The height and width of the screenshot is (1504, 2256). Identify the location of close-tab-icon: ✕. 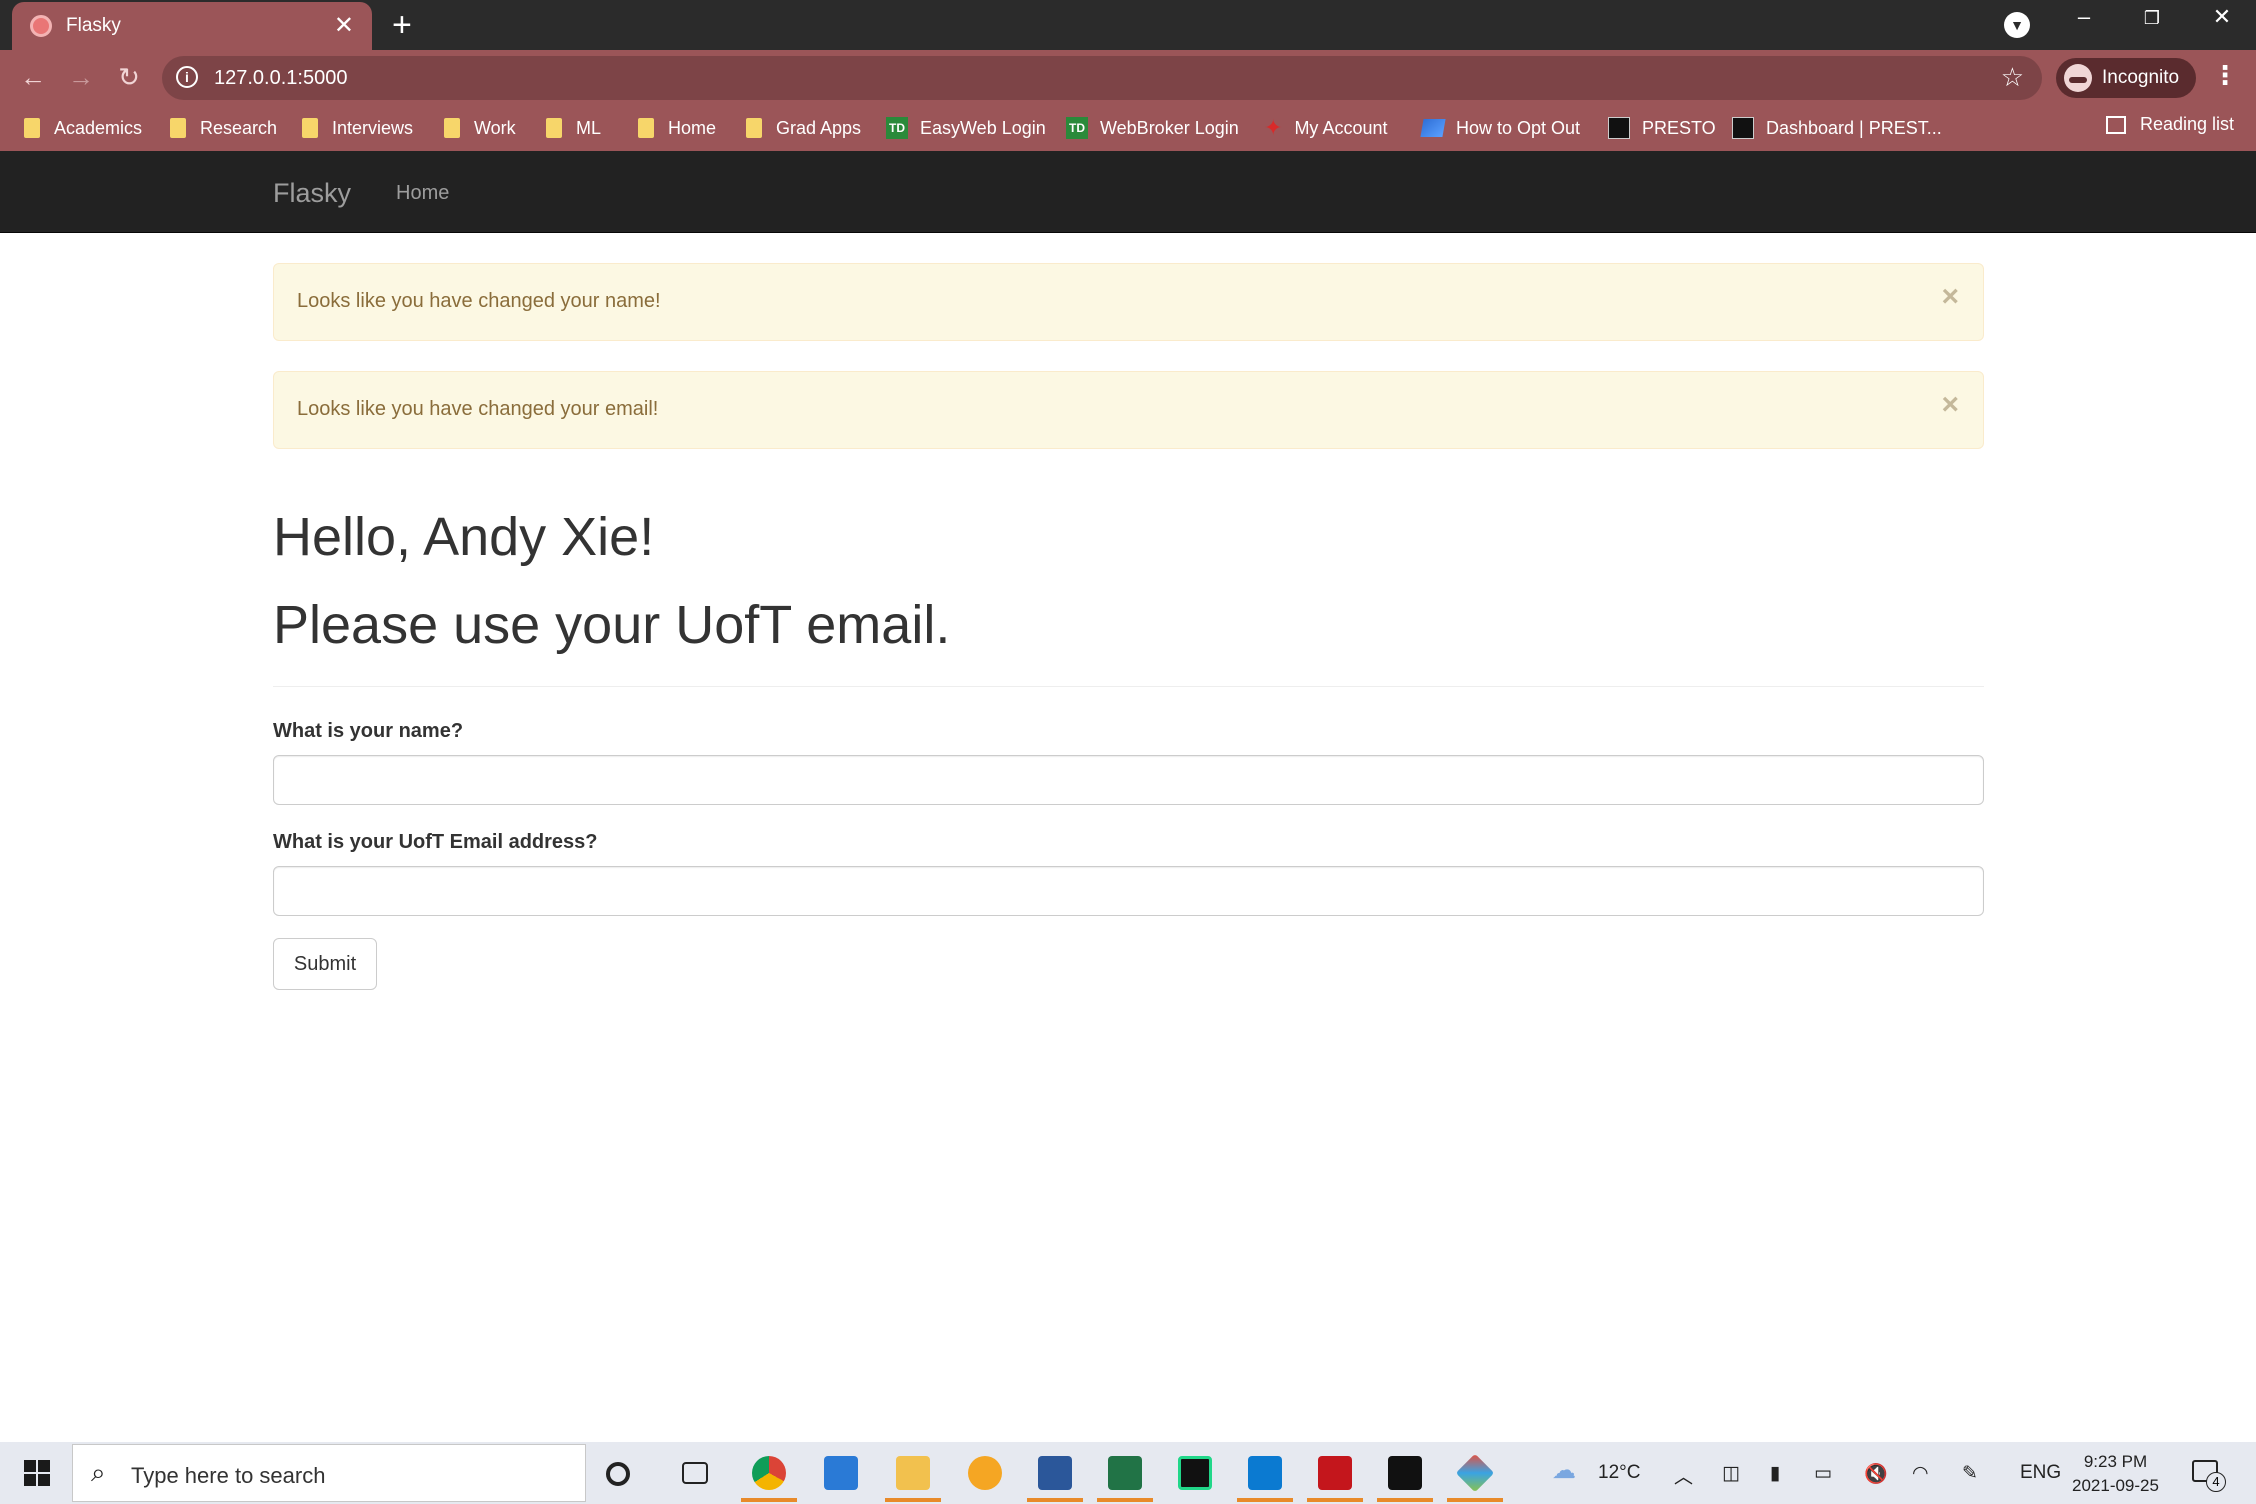
(344, 26).